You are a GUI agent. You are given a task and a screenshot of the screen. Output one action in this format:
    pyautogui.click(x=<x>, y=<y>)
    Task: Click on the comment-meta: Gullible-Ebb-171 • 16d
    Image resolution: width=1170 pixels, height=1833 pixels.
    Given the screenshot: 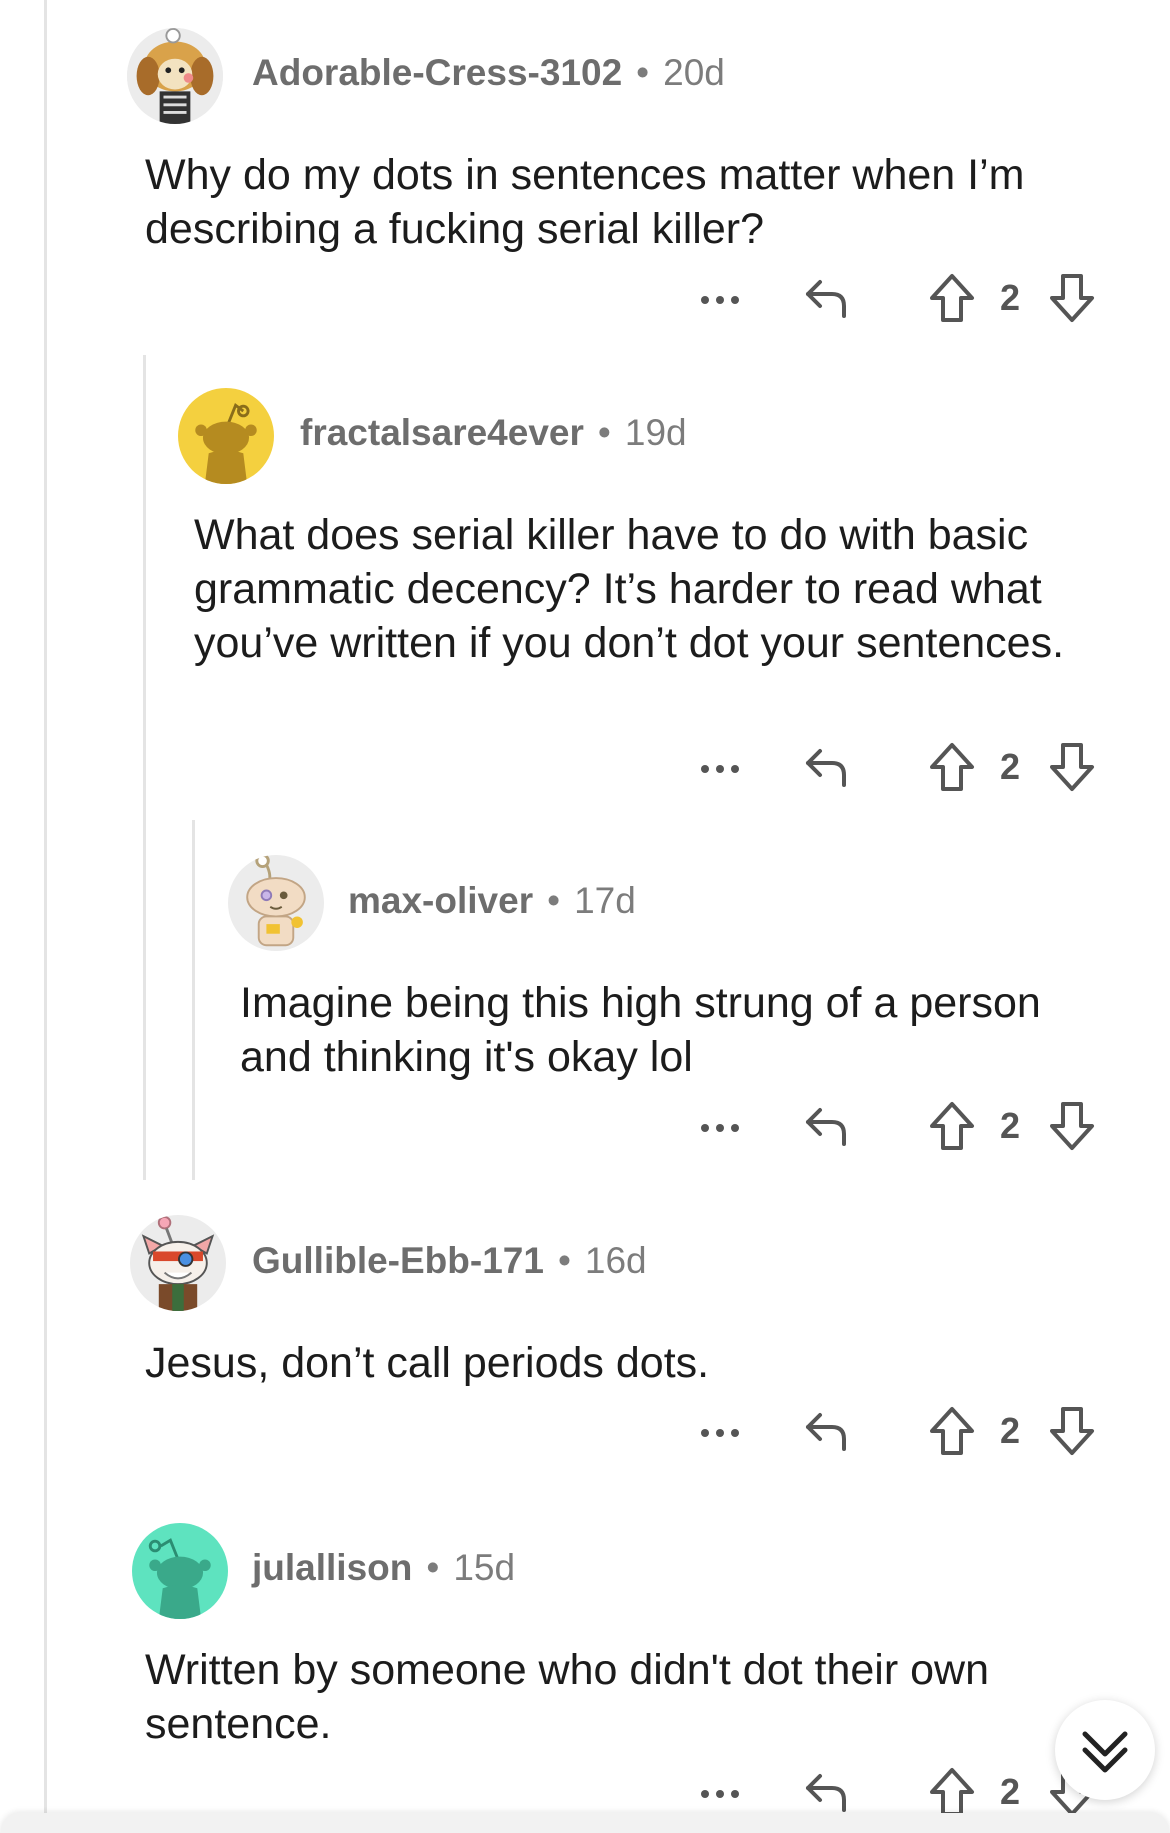 What is the action you would take?
    pyautogui.click(x=449, y=1261)
    